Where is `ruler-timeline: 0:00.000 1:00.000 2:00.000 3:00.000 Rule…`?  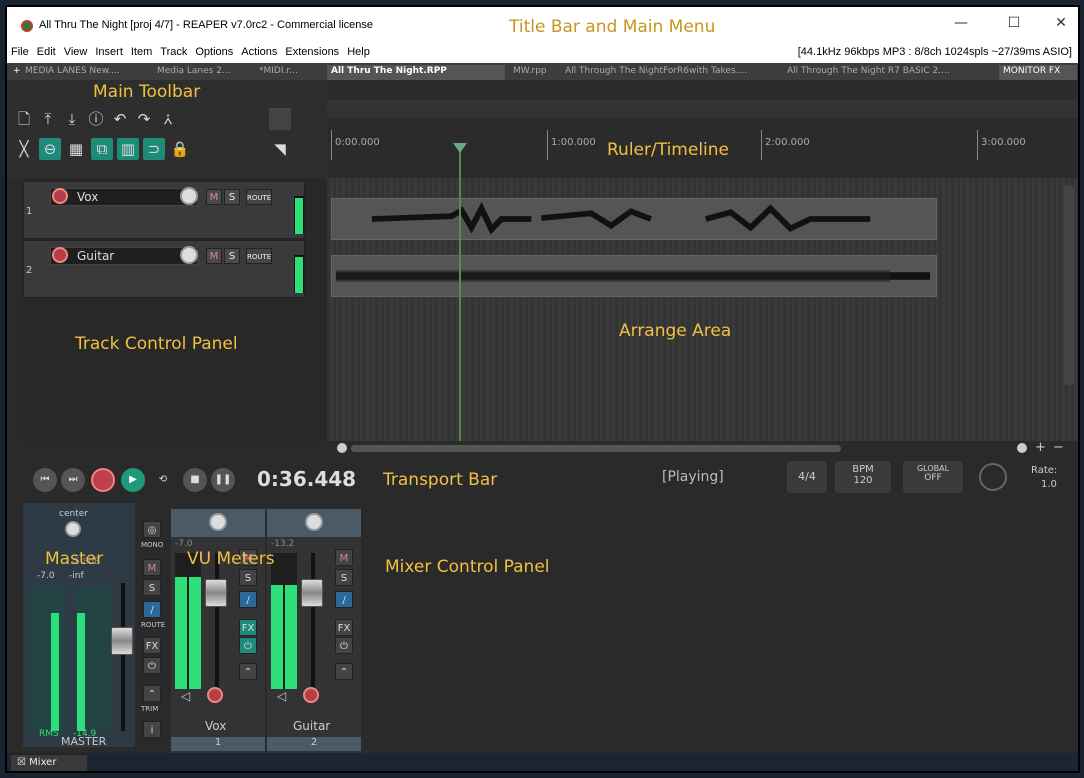
ruler-timeline: 0:00.000 1:00.000 2:00.000 3:00.000 Rule… is located at coordinates (702, 129).